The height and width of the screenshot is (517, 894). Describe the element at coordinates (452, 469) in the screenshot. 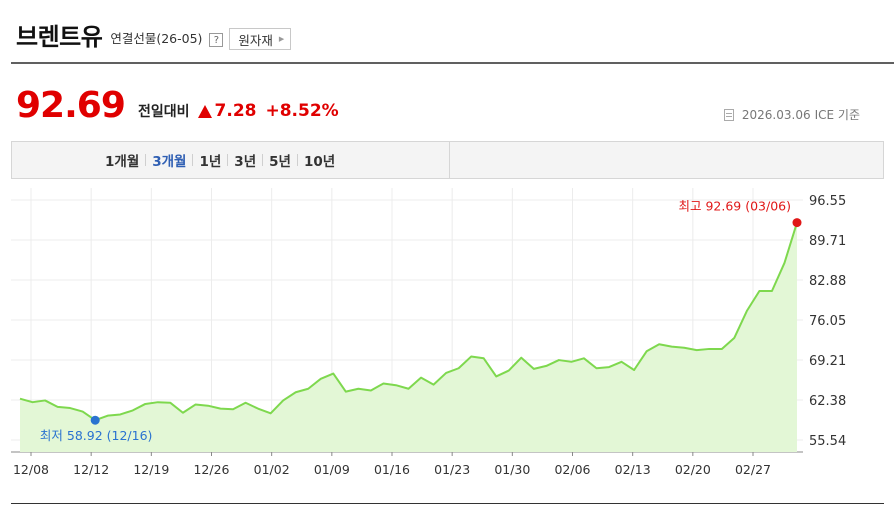

I see `x-tick-label: 01/23` at that location.